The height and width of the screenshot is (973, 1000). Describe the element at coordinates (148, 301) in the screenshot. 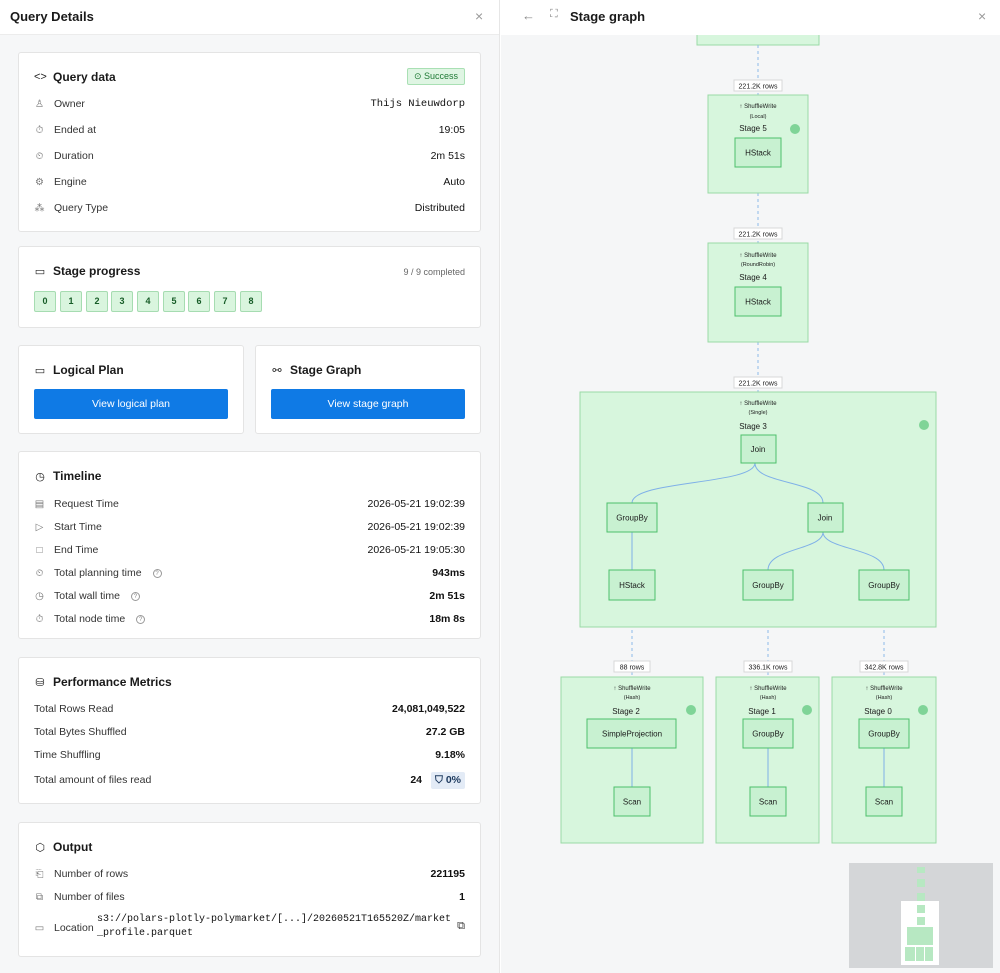

I see `stage-box-4: 4` at that location.